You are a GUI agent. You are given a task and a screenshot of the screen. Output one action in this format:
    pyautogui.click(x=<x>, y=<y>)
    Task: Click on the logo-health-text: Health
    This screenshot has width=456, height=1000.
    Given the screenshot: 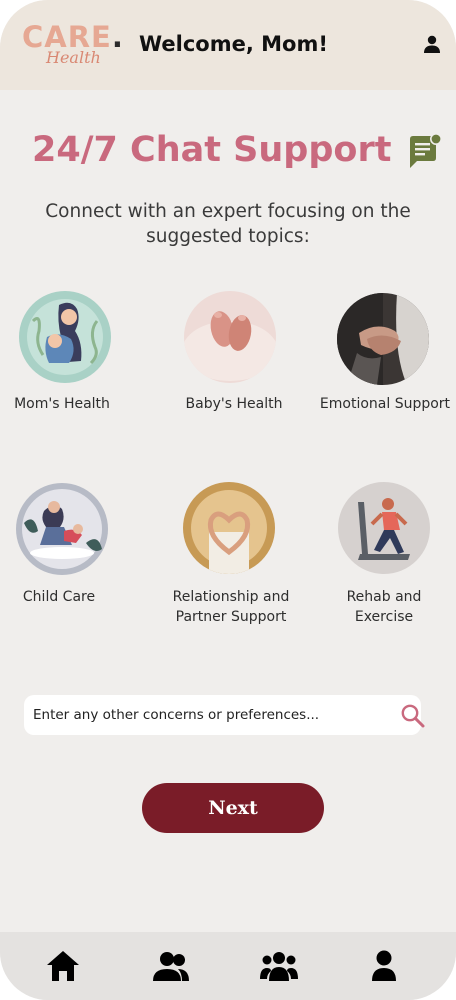 What is the action you would take?
    pyautogui.click(x=73, y=57)
    